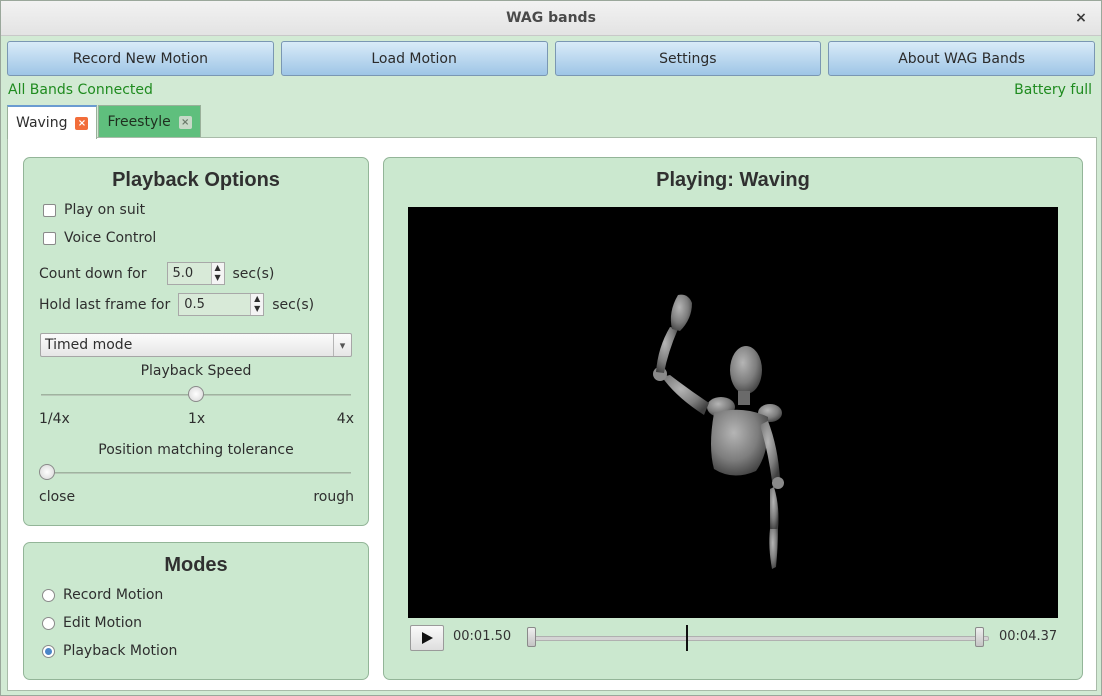 This screenshot has height=696, width=1102. I want to click on countdown-value: 5.0, so click(183, 273).